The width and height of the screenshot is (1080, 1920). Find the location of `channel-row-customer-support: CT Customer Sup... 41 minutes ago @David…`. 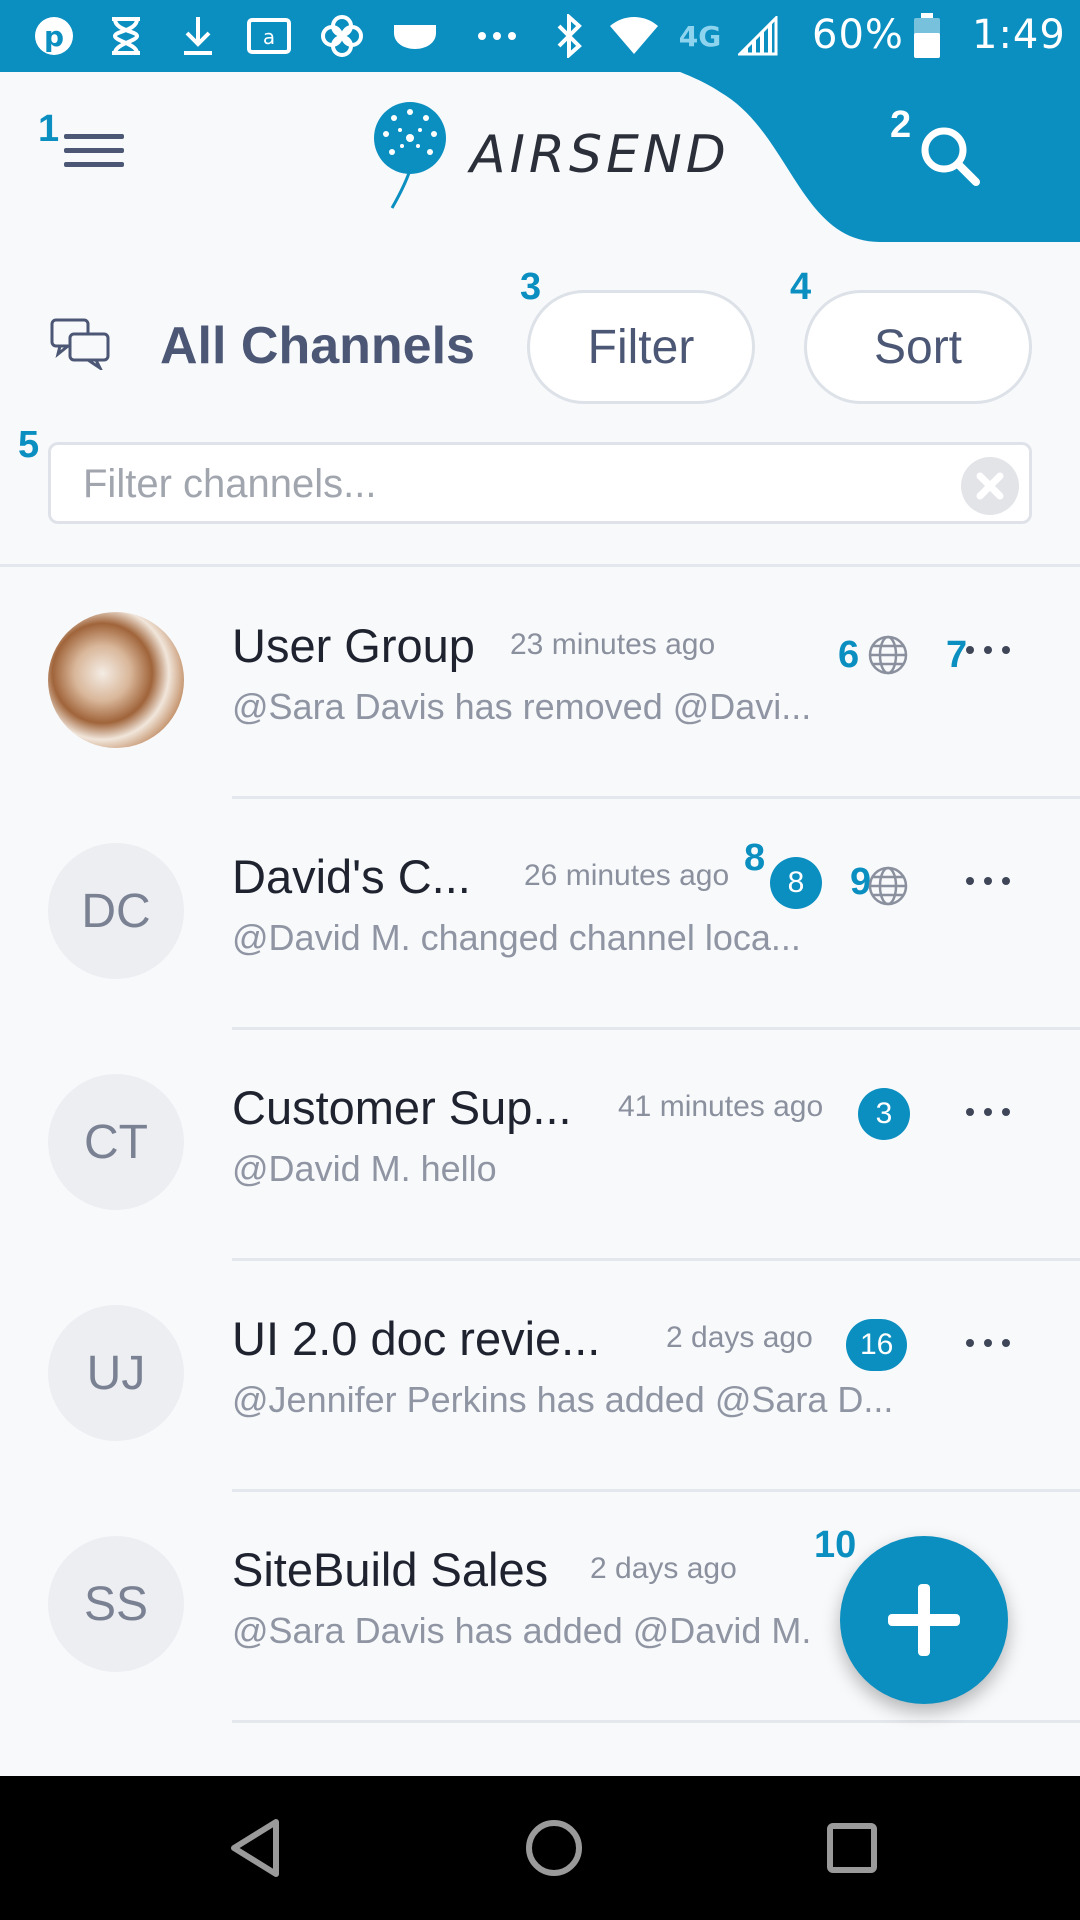

channel-row-customer-support: CT Customer Sup... 41 minutes ago @David… is located at coordinates (540, 1145).